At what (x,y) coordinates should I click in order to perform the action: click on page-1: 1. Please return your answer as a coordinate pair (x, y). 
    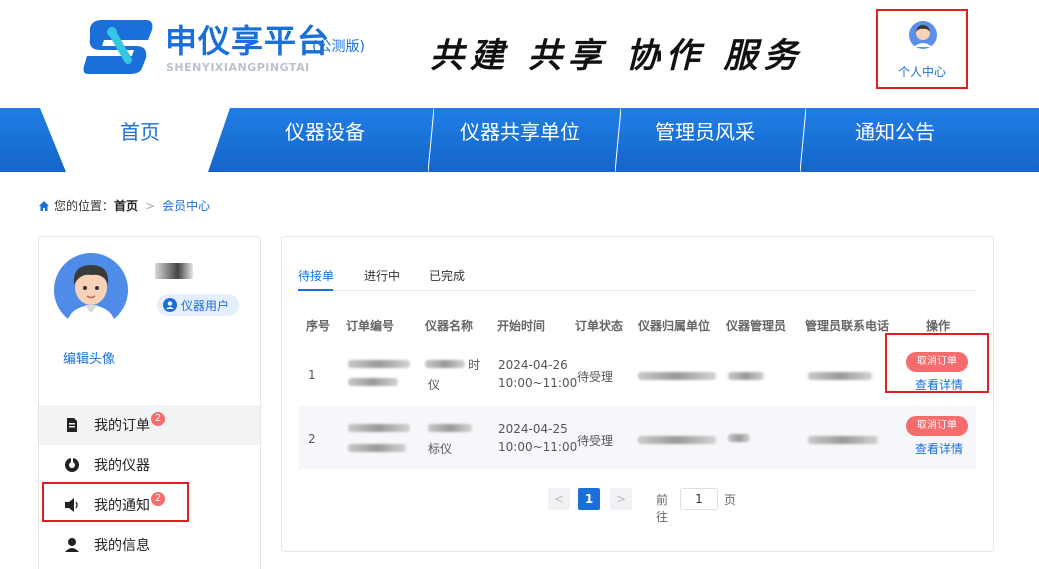
    Looking at the image, I should click on (589, 499).